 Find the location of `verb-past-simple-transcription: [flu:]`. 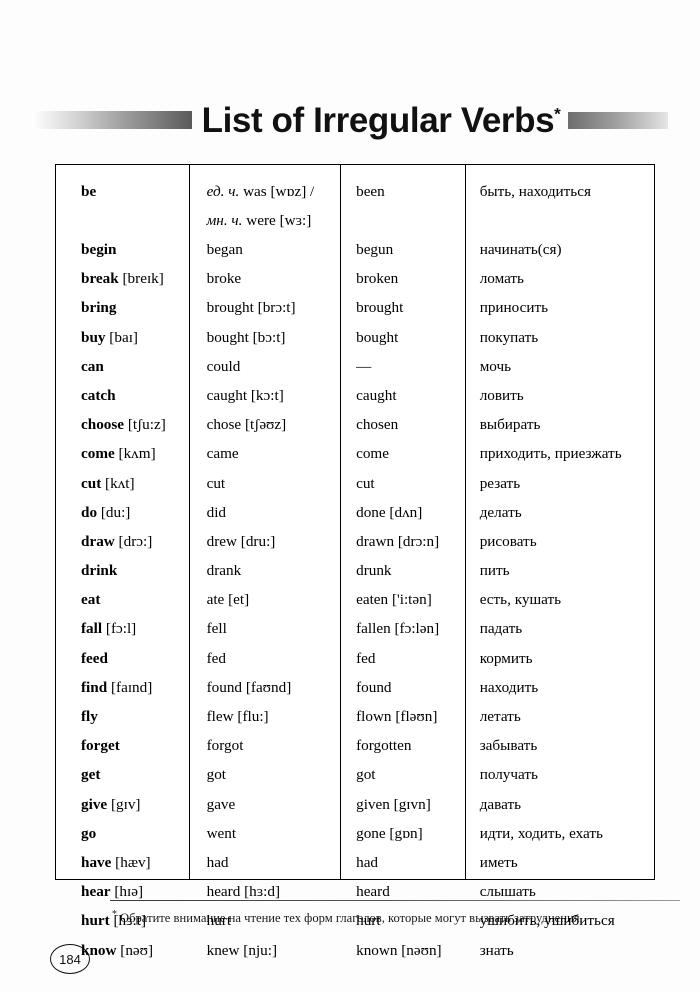

verb-past-simple-transcription: [flu:] is located at coordinates (251, 716).